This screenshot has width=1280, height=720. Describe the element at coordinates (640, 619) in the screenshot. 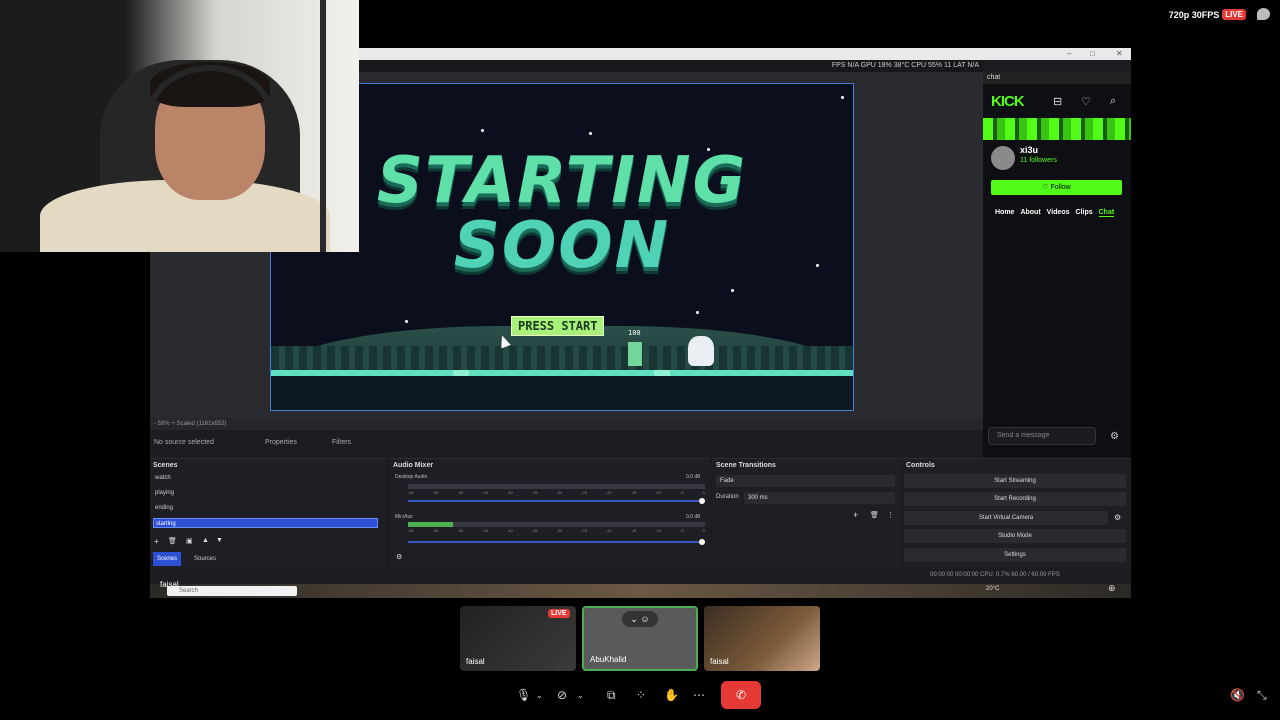

I see `tile-options-icon: ⌄ ☺` at that location.